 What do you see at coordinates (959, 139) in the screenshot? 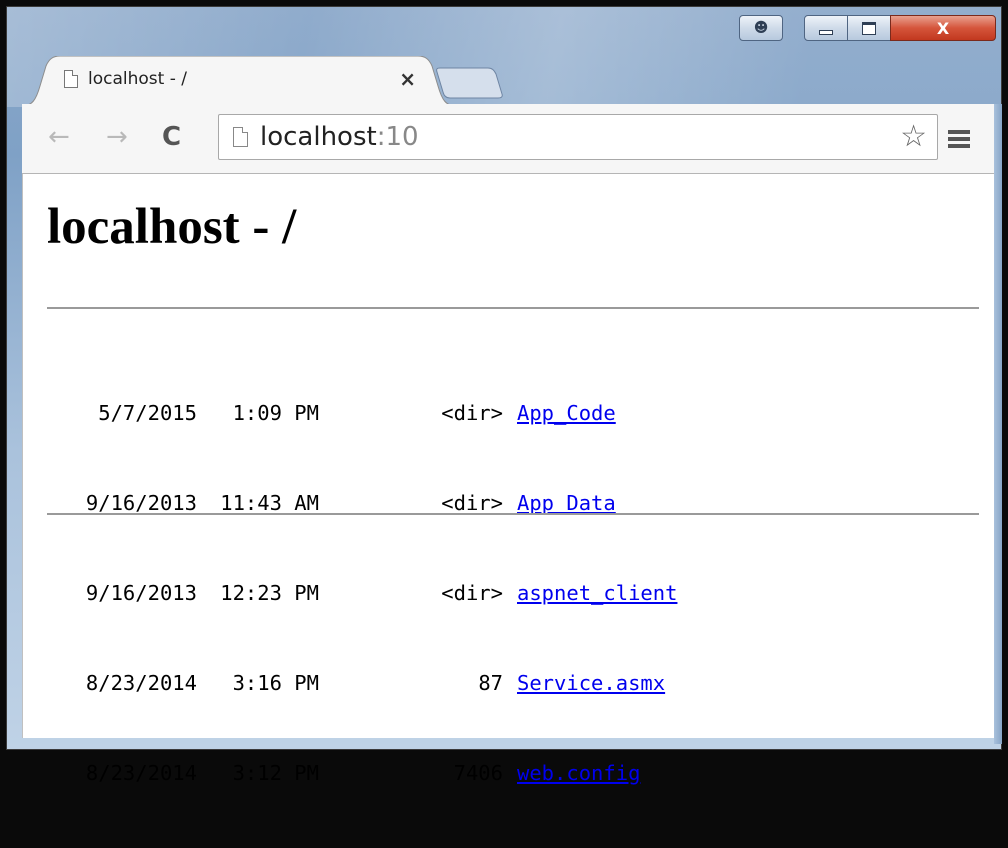
I see `hamburger-menu-icon` at bounding box center [959, 139].